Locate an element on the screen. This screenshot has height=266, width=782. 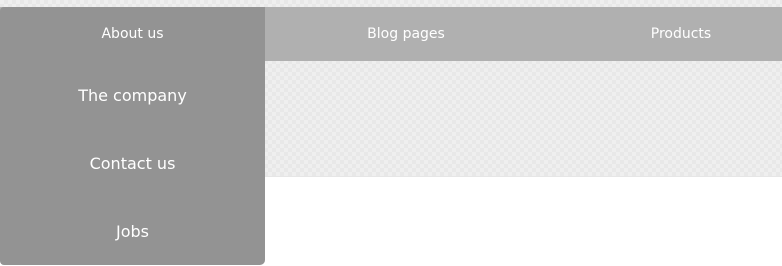
nav-item-about-us: About us is located at coordinates (132, 34).